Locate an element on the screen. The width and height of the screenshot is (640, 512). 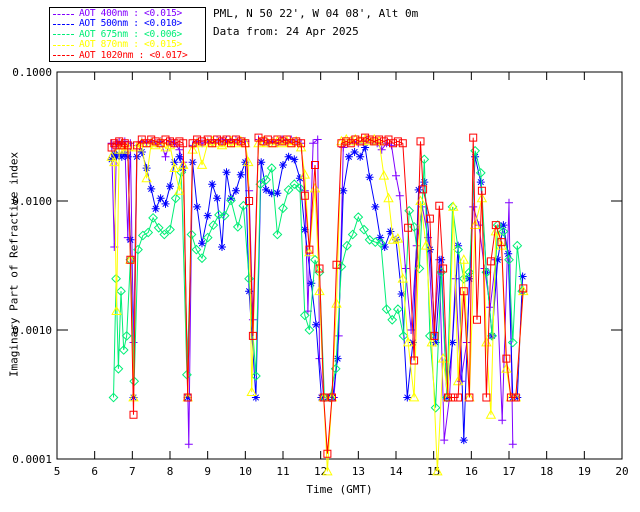
x-tick-label: 5 is located at coordinates (57, 471).